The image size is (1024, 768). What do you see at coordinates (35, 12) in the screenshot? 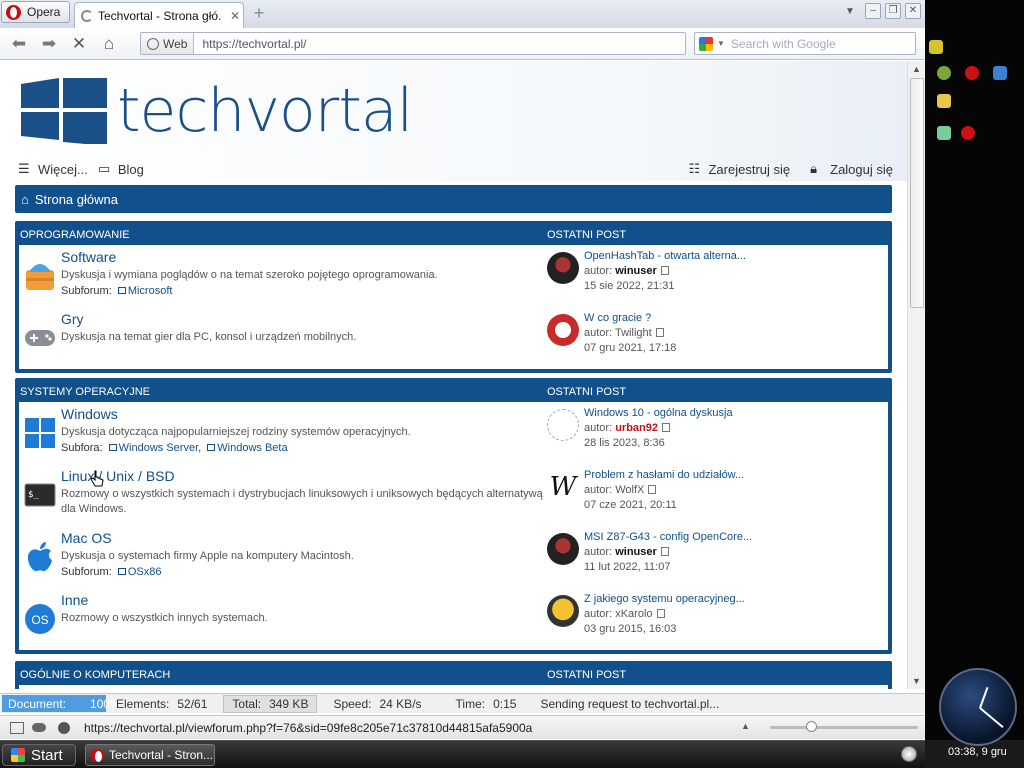
I see `opera-menu-button: Opera` at bounding box center [35, 12].